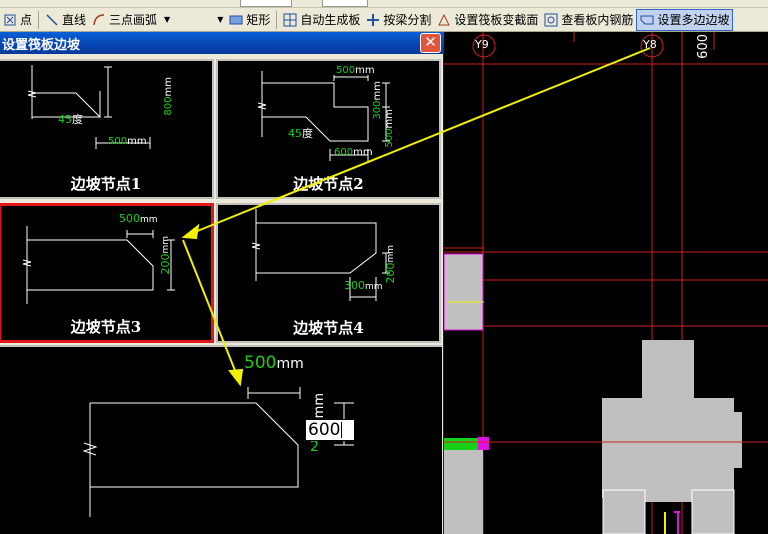 This screenshot has height=534, width=768. What do you see at coordinates (407, 20) in the screenshot?
I see `split-by-beam-label: 按梁分割` at bounding box center [407, 20].